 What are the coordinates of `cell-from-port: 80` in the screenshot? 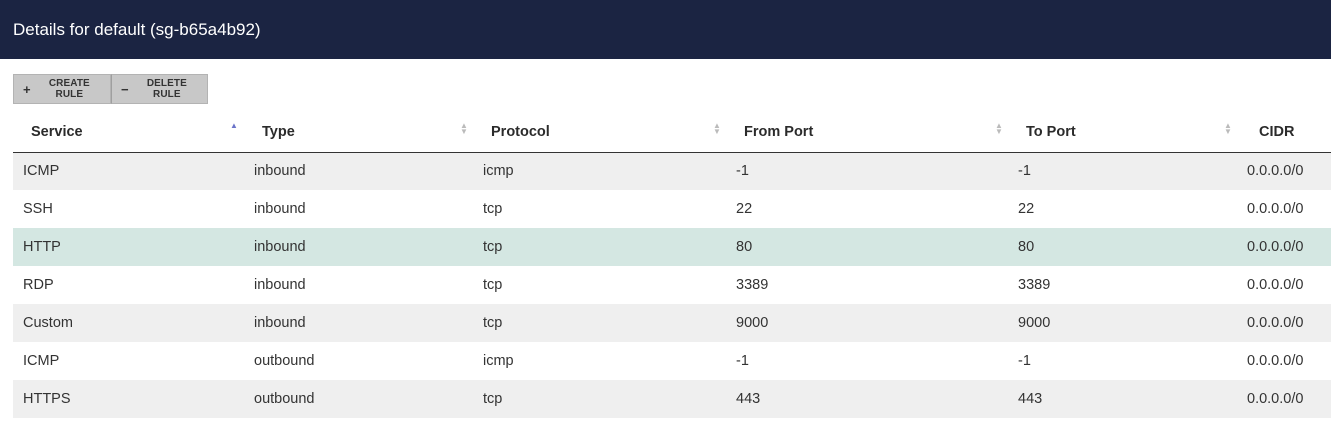 It's located at (867, 247).